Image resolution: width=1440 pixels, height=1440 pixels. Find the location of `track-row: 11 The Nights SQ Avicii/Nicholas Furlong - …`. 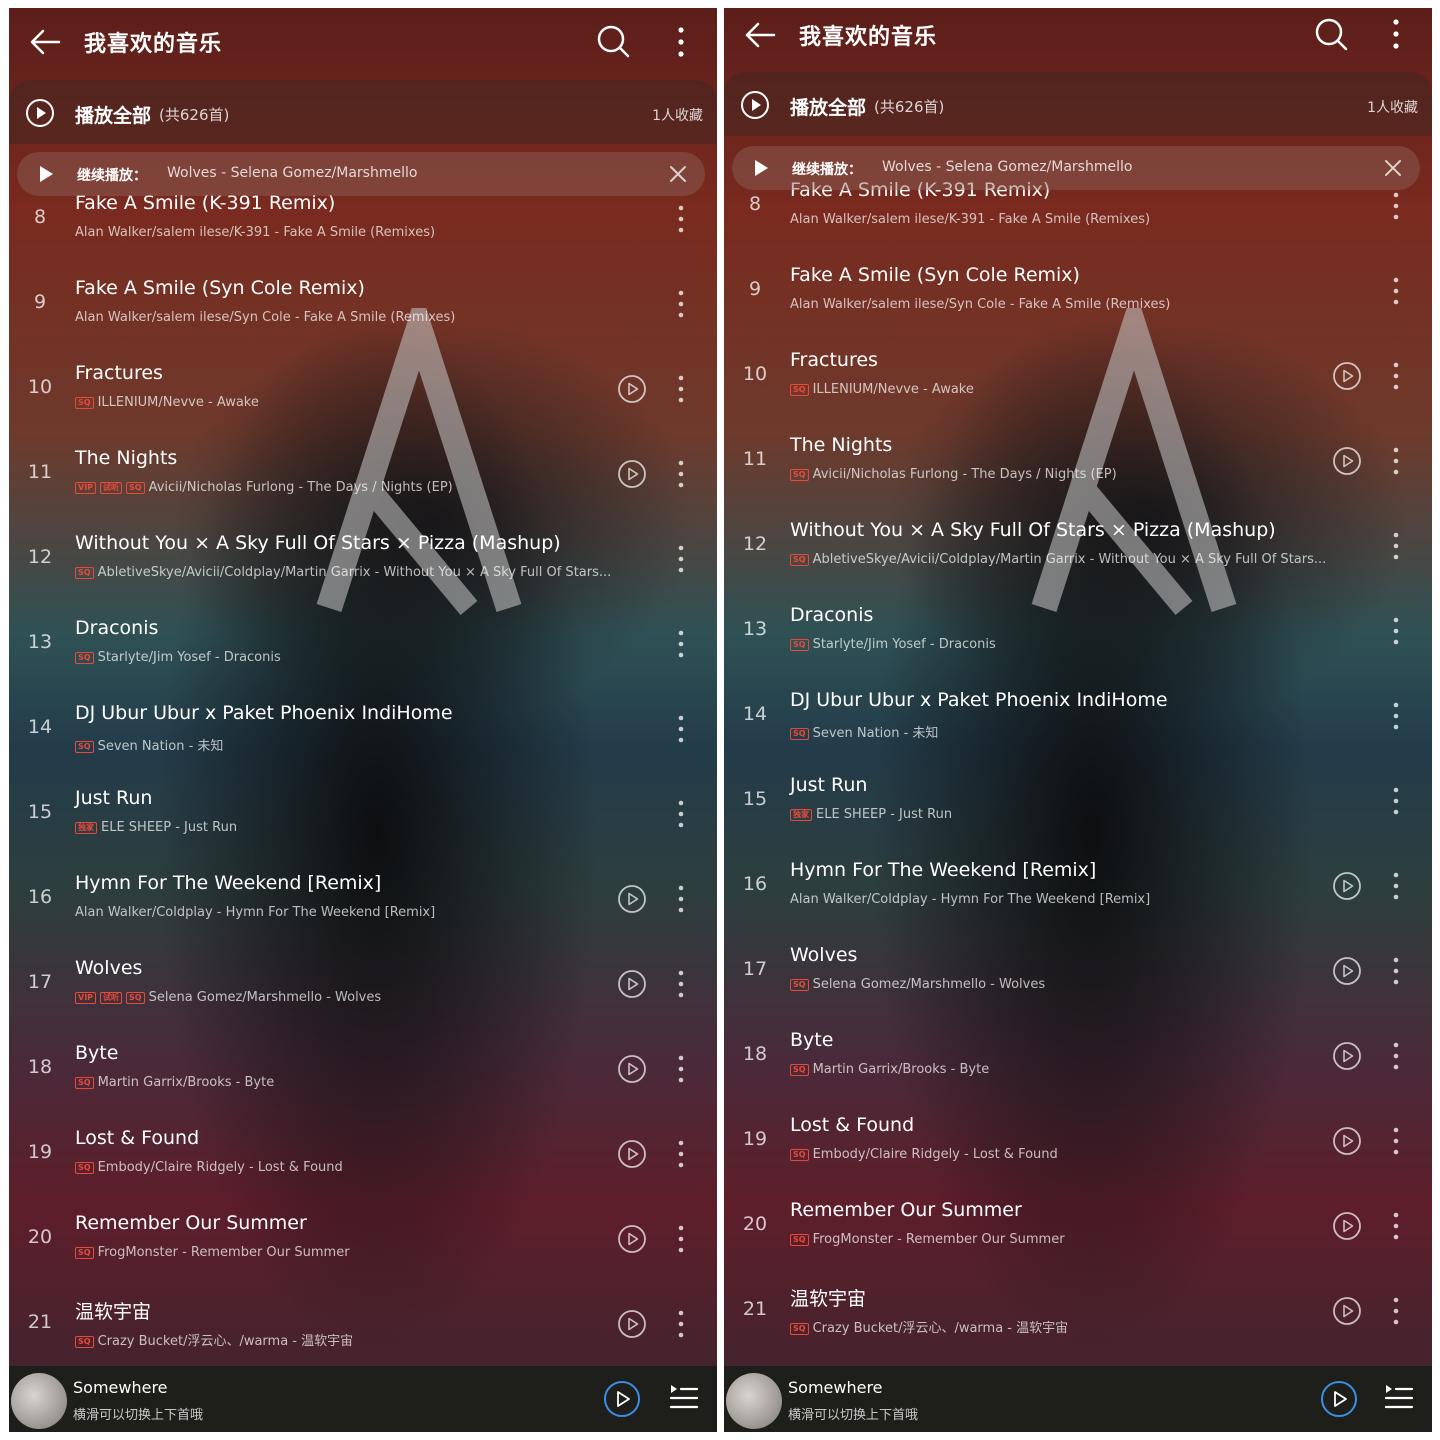

track-row: 11 The Nights SQ Avicii/Nicholas Furlong - … is located at coordinates (1078, 462).